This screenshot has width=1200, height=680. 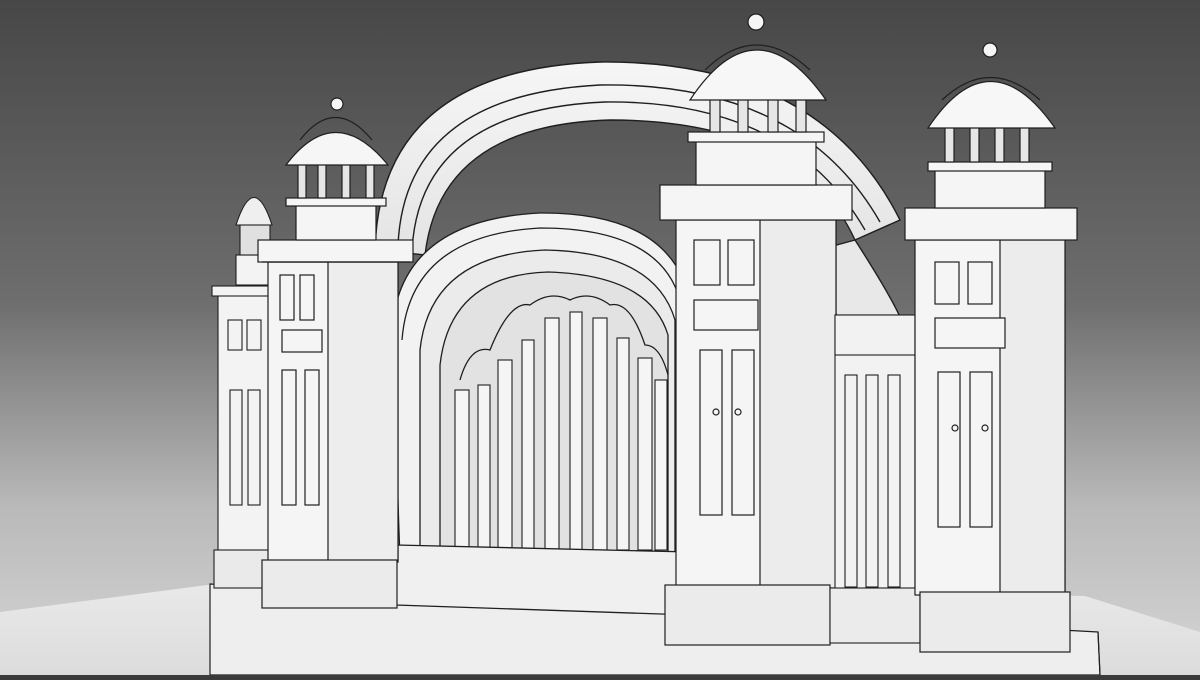 I want to click on connecting-wall, so click(x=875, y=479).